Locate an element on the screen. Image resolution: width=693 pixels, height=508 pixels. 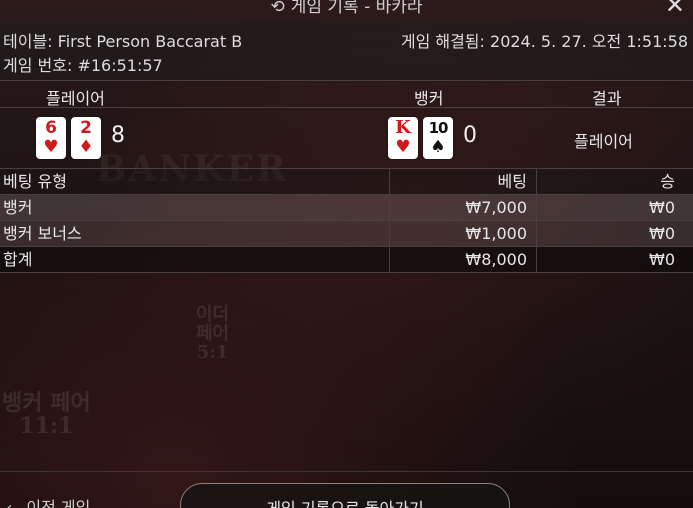
history-clock-icon: ⟲ is located at coordinates (277, 8).